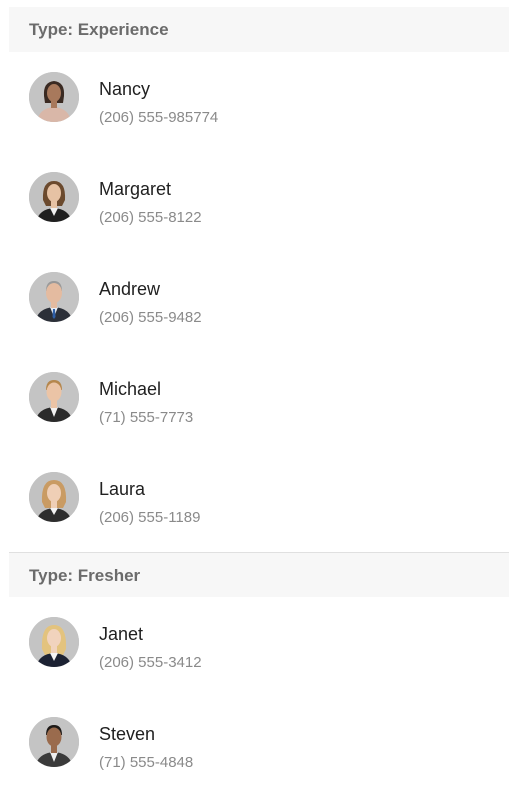 This screenshot has height=807, width=529. I want to click on contact-phone: (71) 555-4848, so click(146, 762).